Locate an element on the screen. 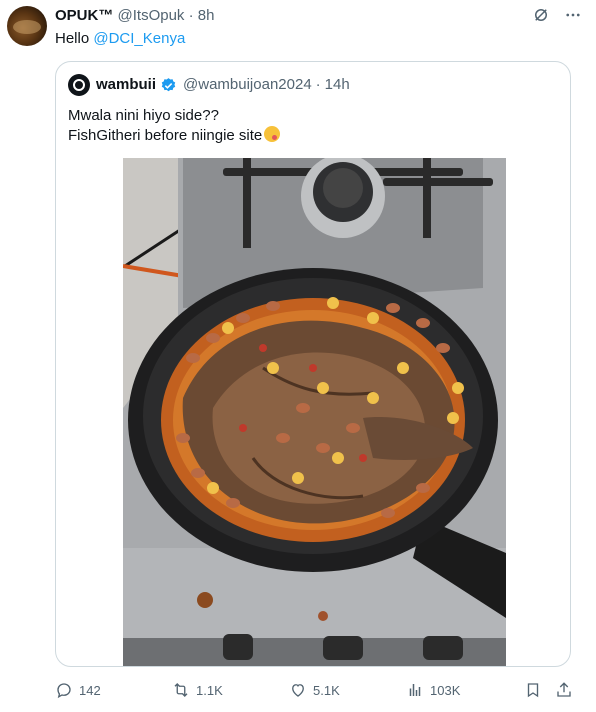  quoted-text-line-1: Mwala nini hiyo side?? is located at coordinates (143, 115).